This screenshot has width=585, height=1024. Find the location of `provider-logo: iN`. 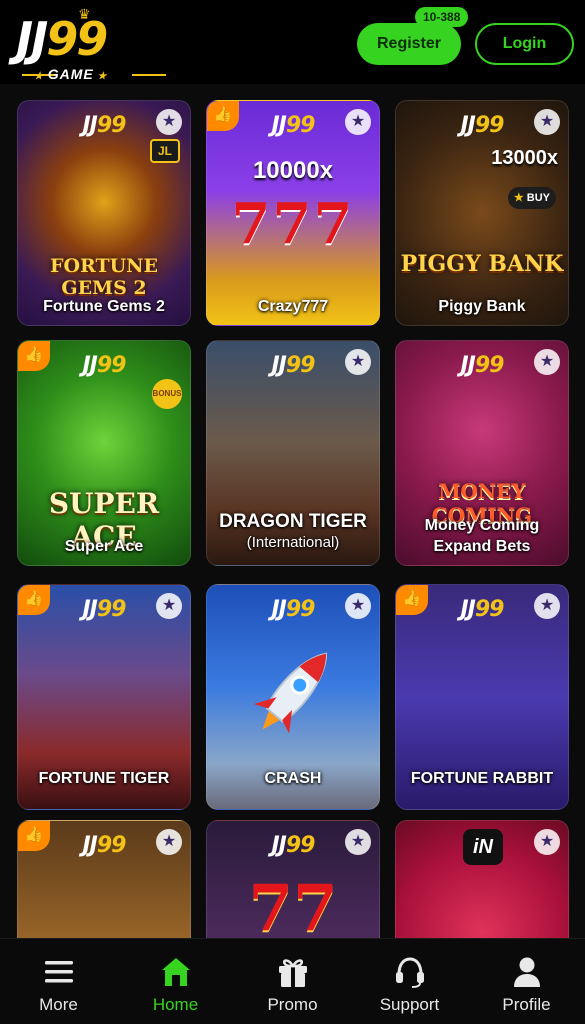

provider-logo: iN is located at coordinates (483, 847).